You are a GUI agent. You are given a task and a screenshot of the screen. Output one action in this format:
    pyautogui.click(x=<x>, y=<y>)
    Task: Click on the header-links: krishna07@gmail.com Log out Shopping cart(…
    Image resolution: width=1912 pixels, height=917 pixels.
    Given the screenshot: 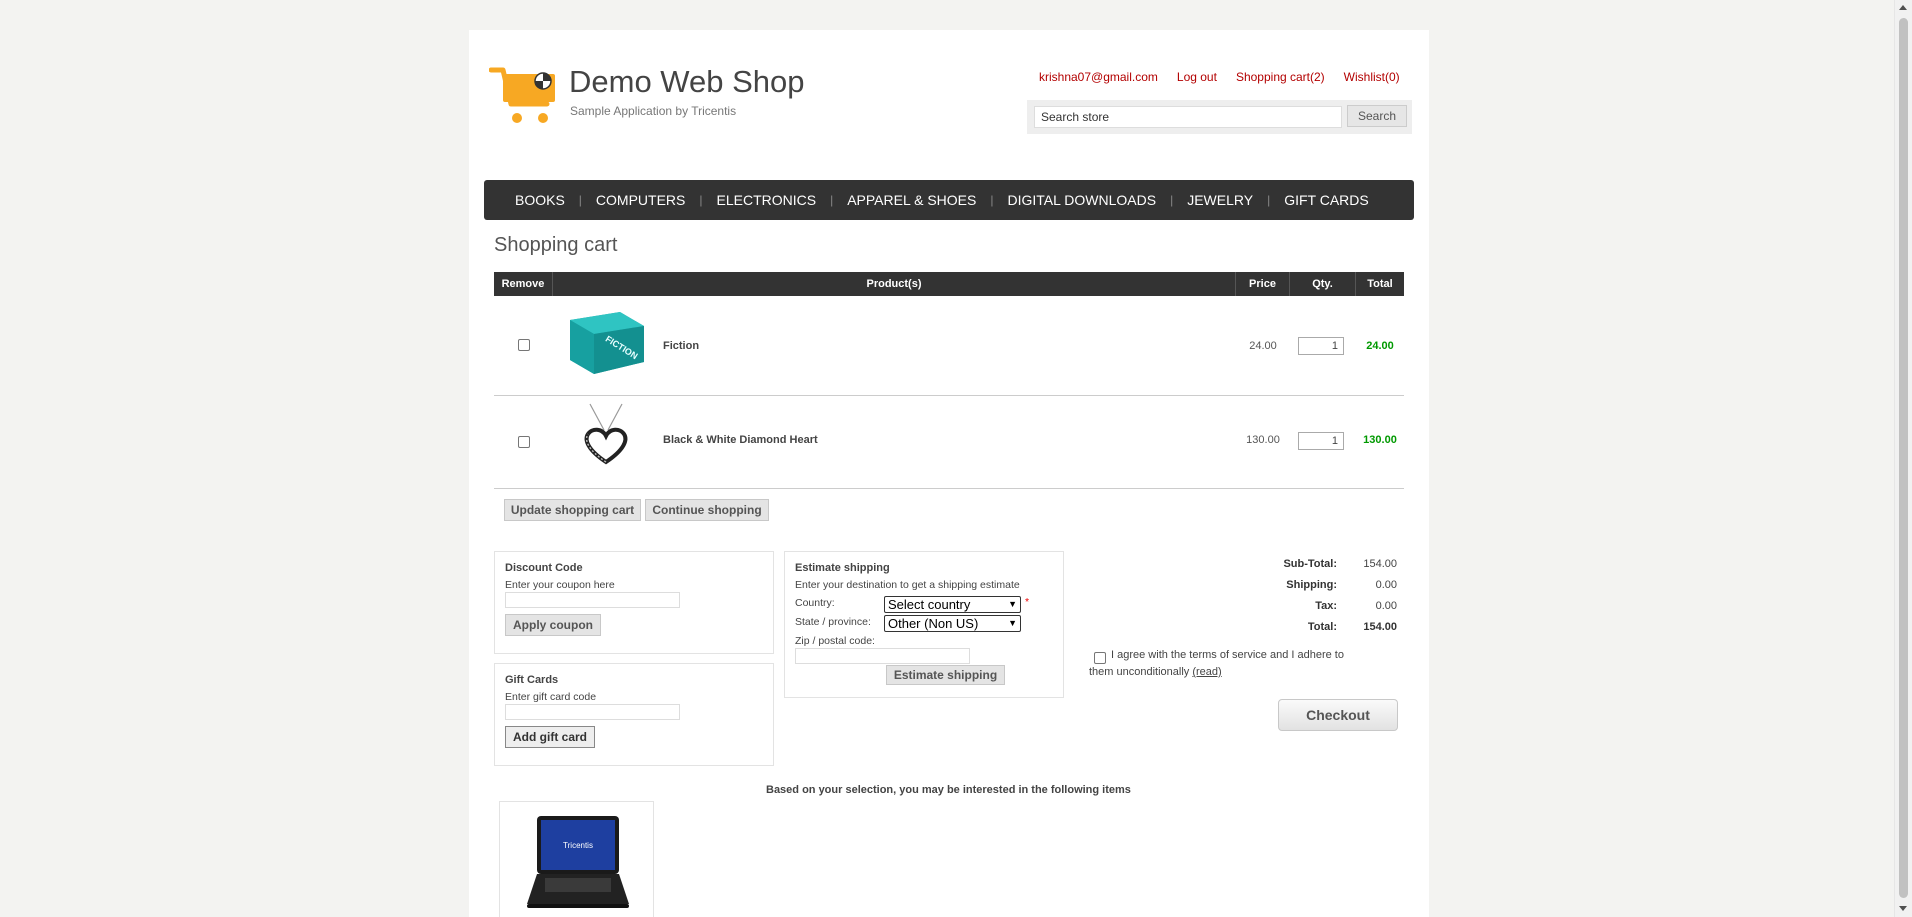 What is the action you would take?
    pyautogui.click(x=1219, y=77)
    